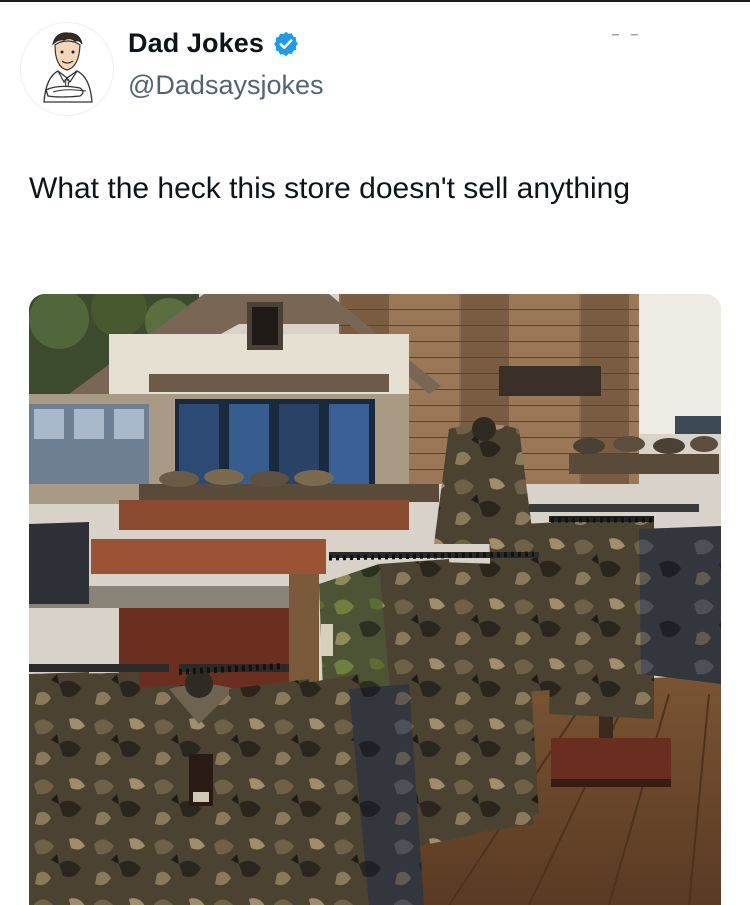 The height and width of the screenshot is (905, 750). I want to click on top-divider, so click(375, 1).